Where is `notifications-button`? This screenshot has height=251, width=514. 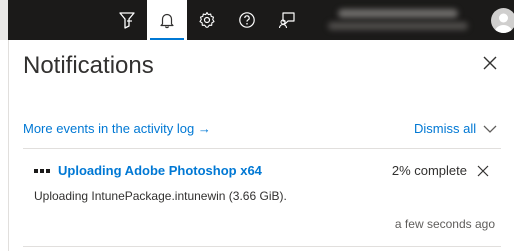 notifications-button is located at coordinates (167, 20).